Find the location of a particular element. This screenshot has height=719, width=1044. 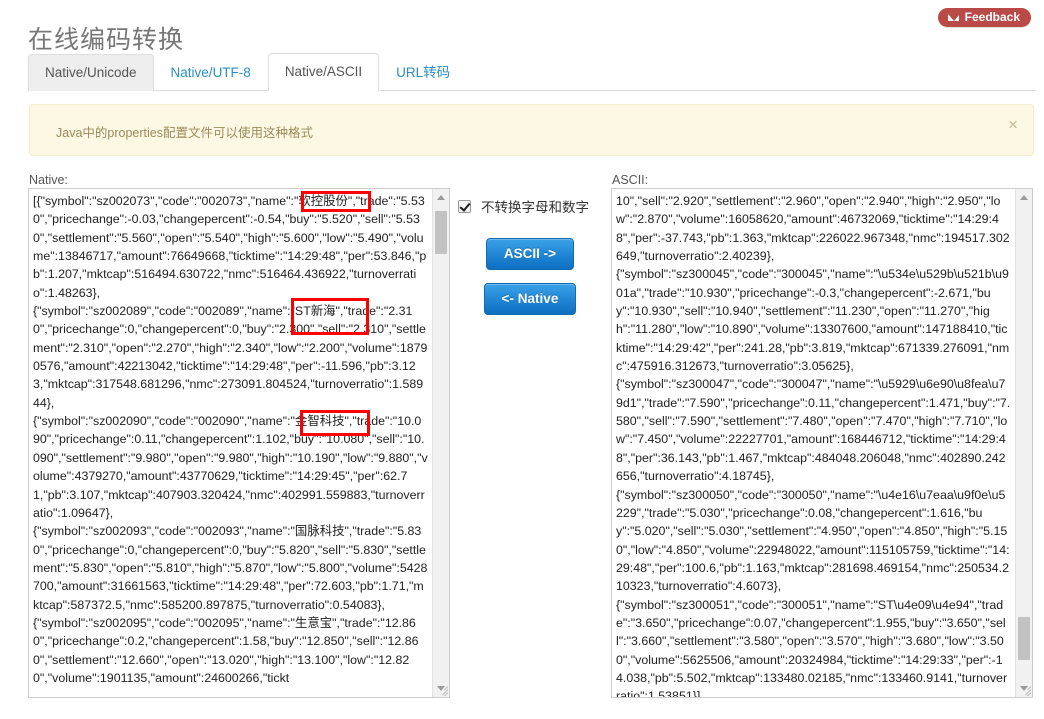

feedback-button: Feedback is located at coordinates (984, 17).